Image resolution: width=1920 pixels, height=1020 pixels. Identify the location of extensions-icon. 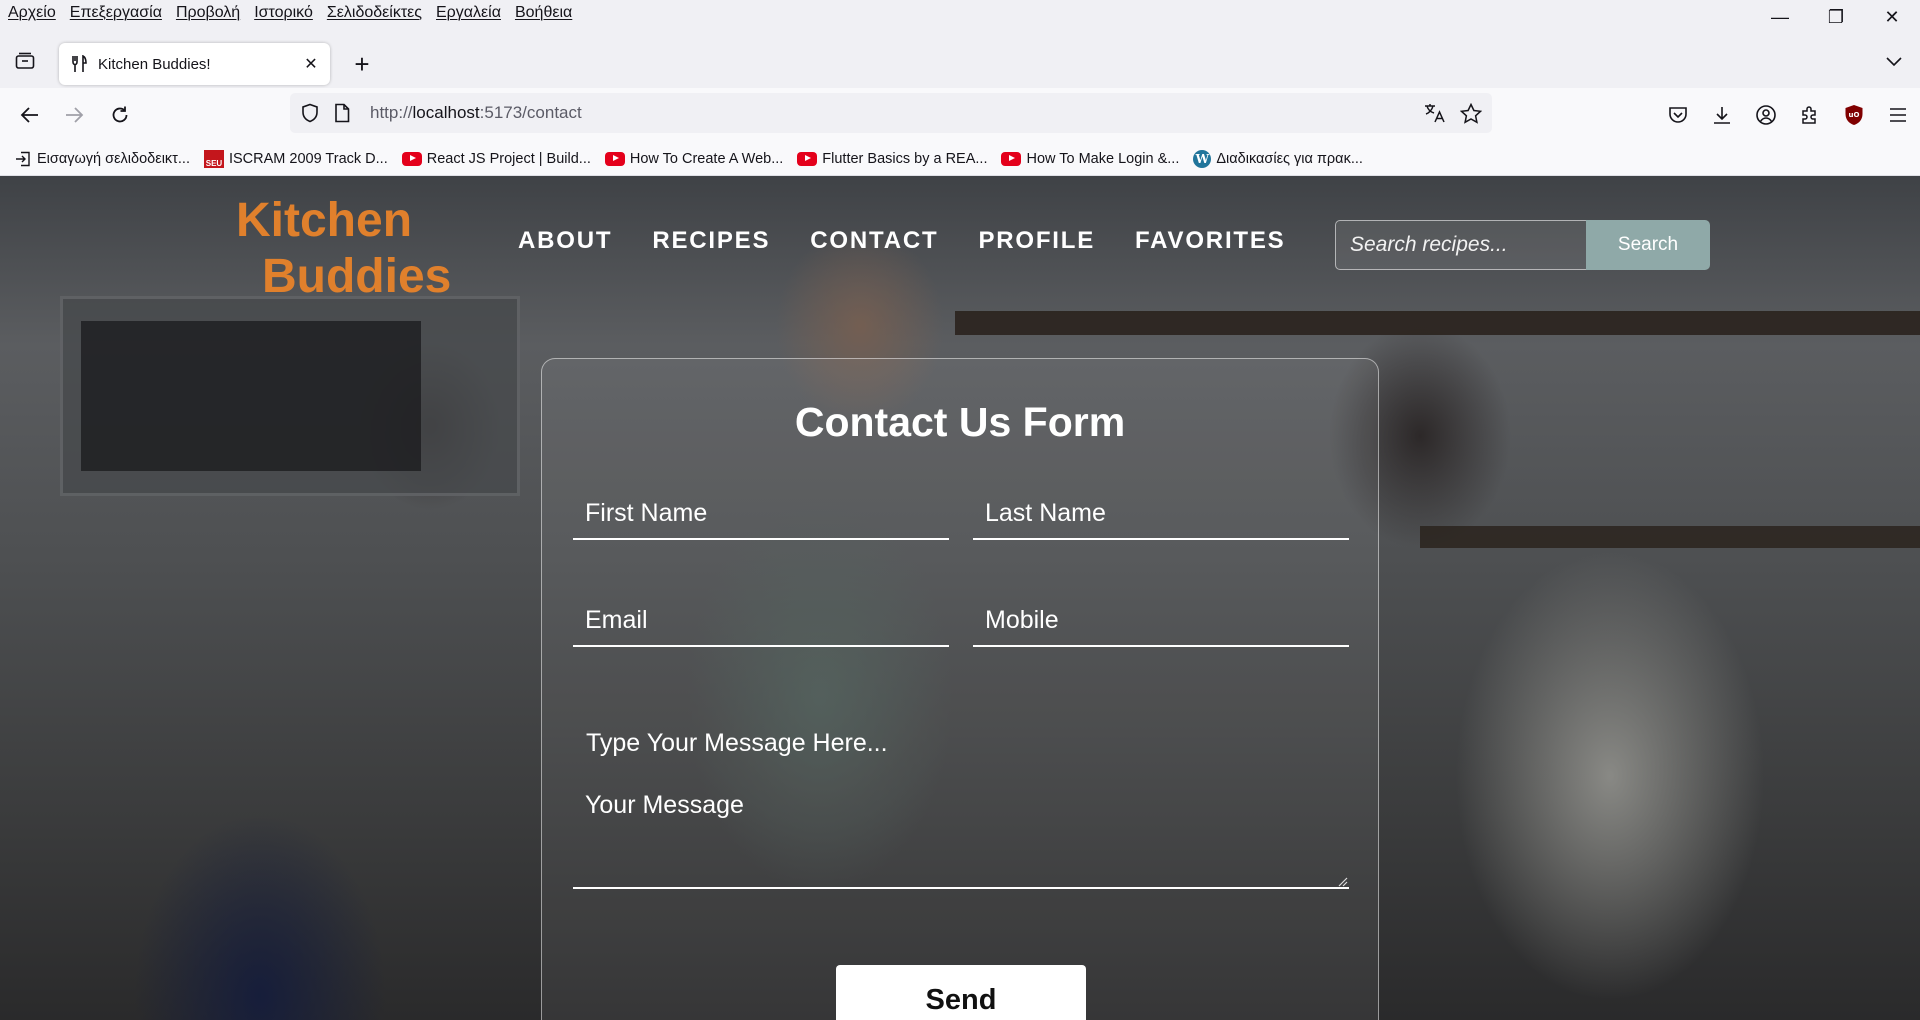
(1810, 115).